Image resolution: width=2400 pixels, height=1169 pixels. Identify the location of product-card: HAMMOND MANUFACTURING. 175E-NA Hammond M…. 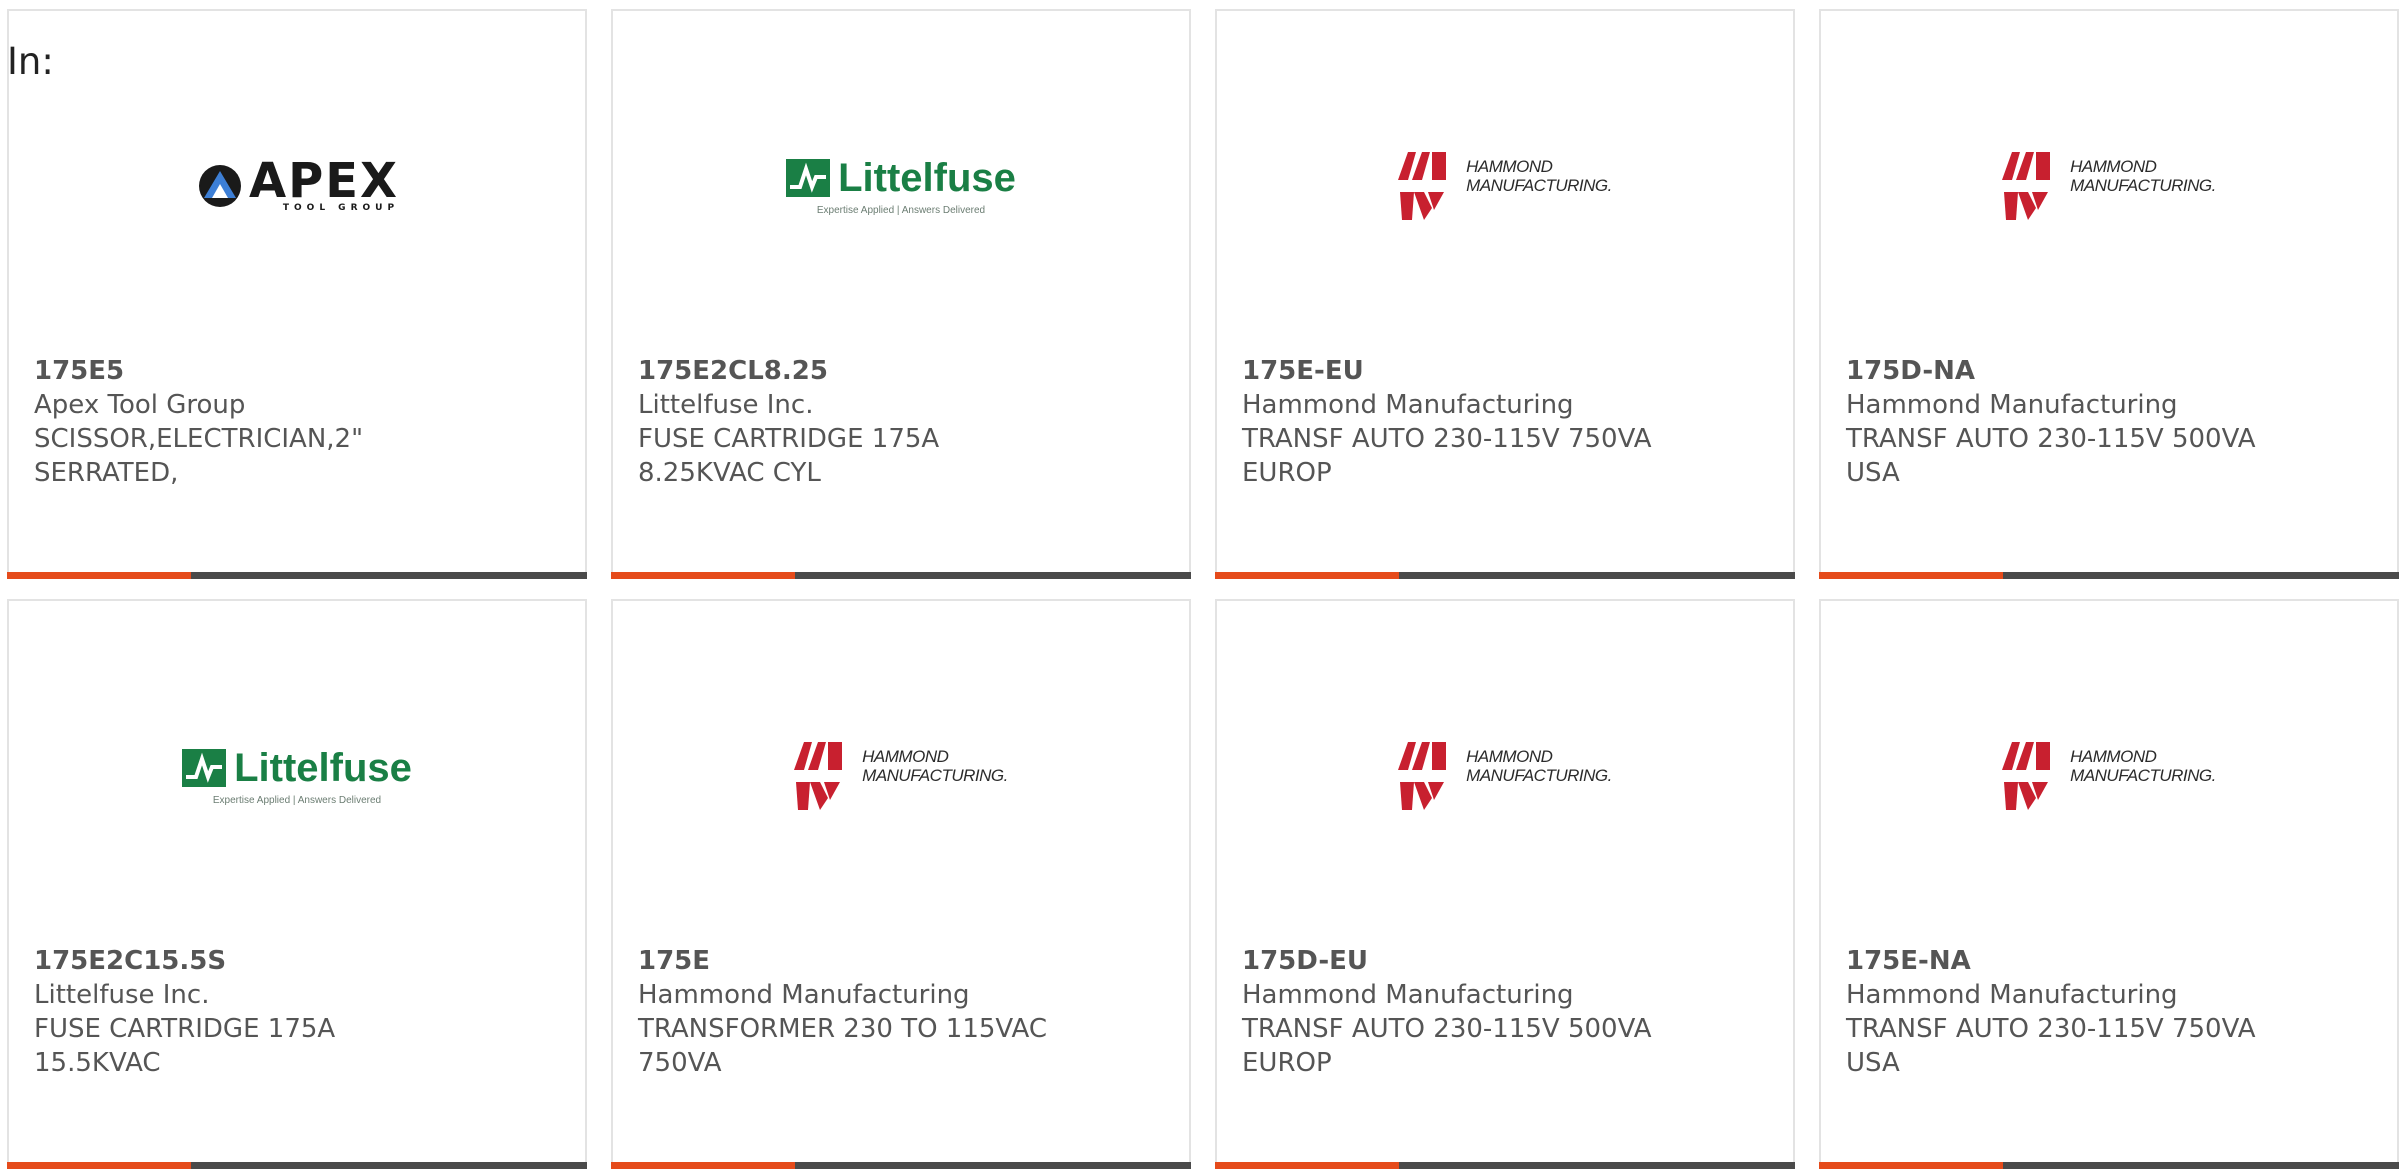
(2109, 884).